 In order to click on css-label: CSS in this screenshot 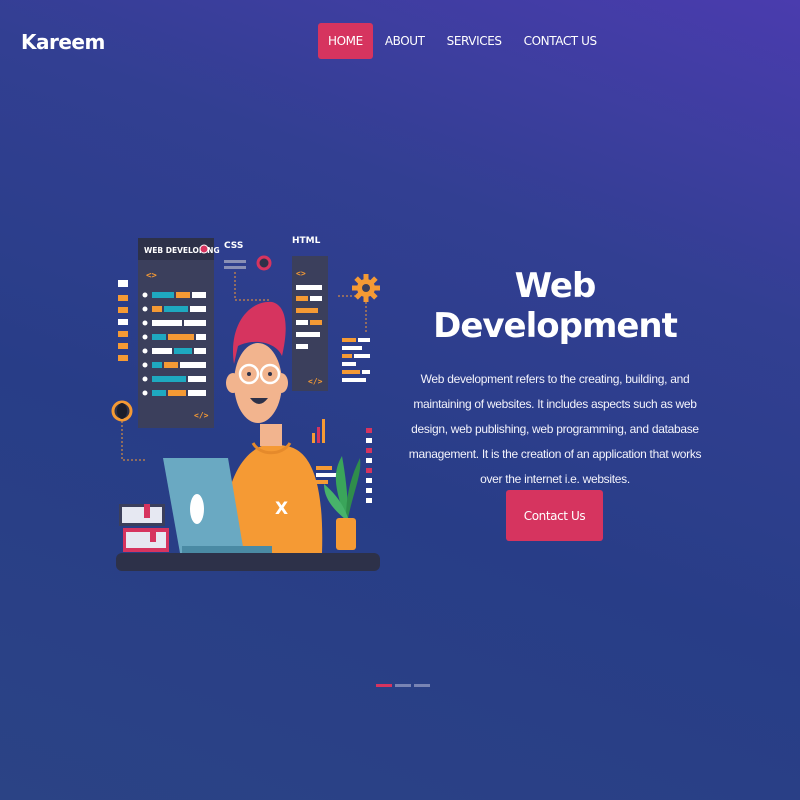, I will do `click(233, 246)`.